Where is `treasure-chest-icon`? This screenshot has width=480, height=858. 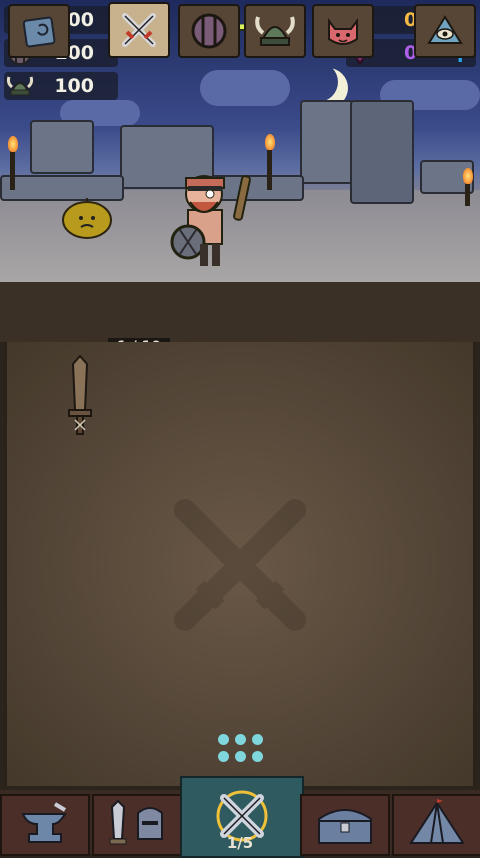
treasure-chest-icon is located at coordinates (345, 826).